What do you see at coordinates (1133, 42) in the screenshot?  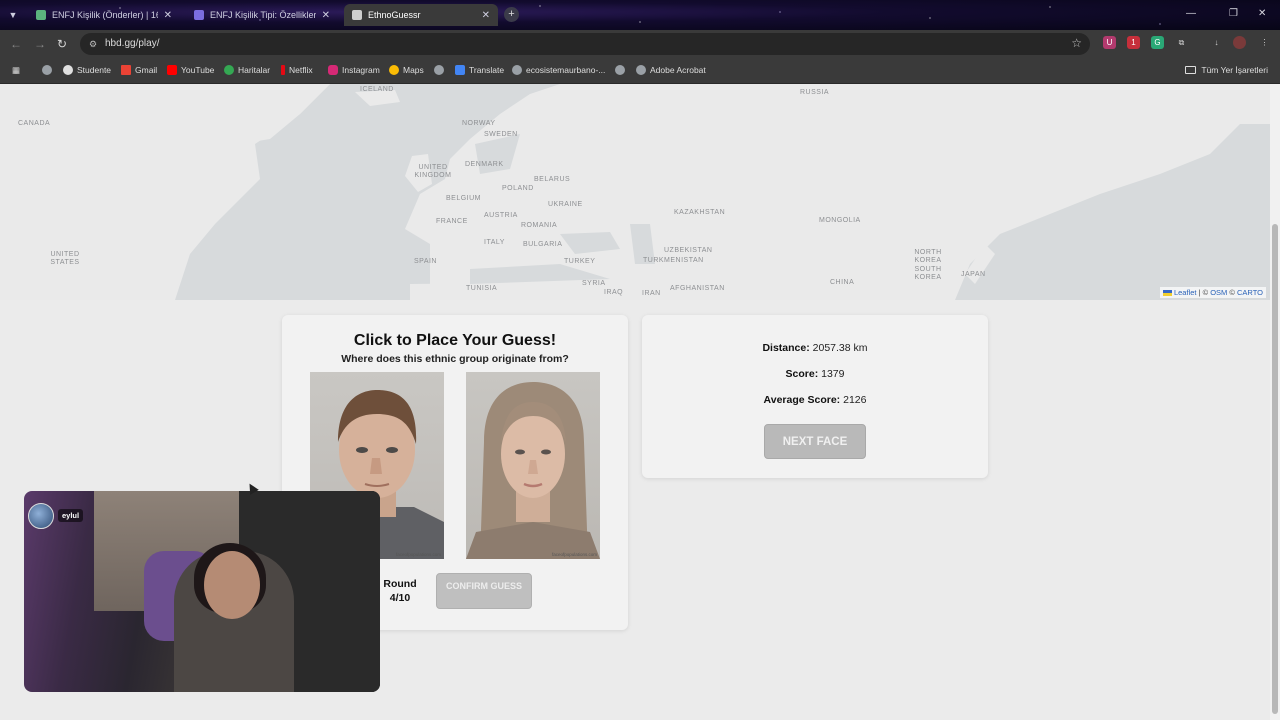 I see `extension-badge-icon: 1` at bounding box center [1133, 42].